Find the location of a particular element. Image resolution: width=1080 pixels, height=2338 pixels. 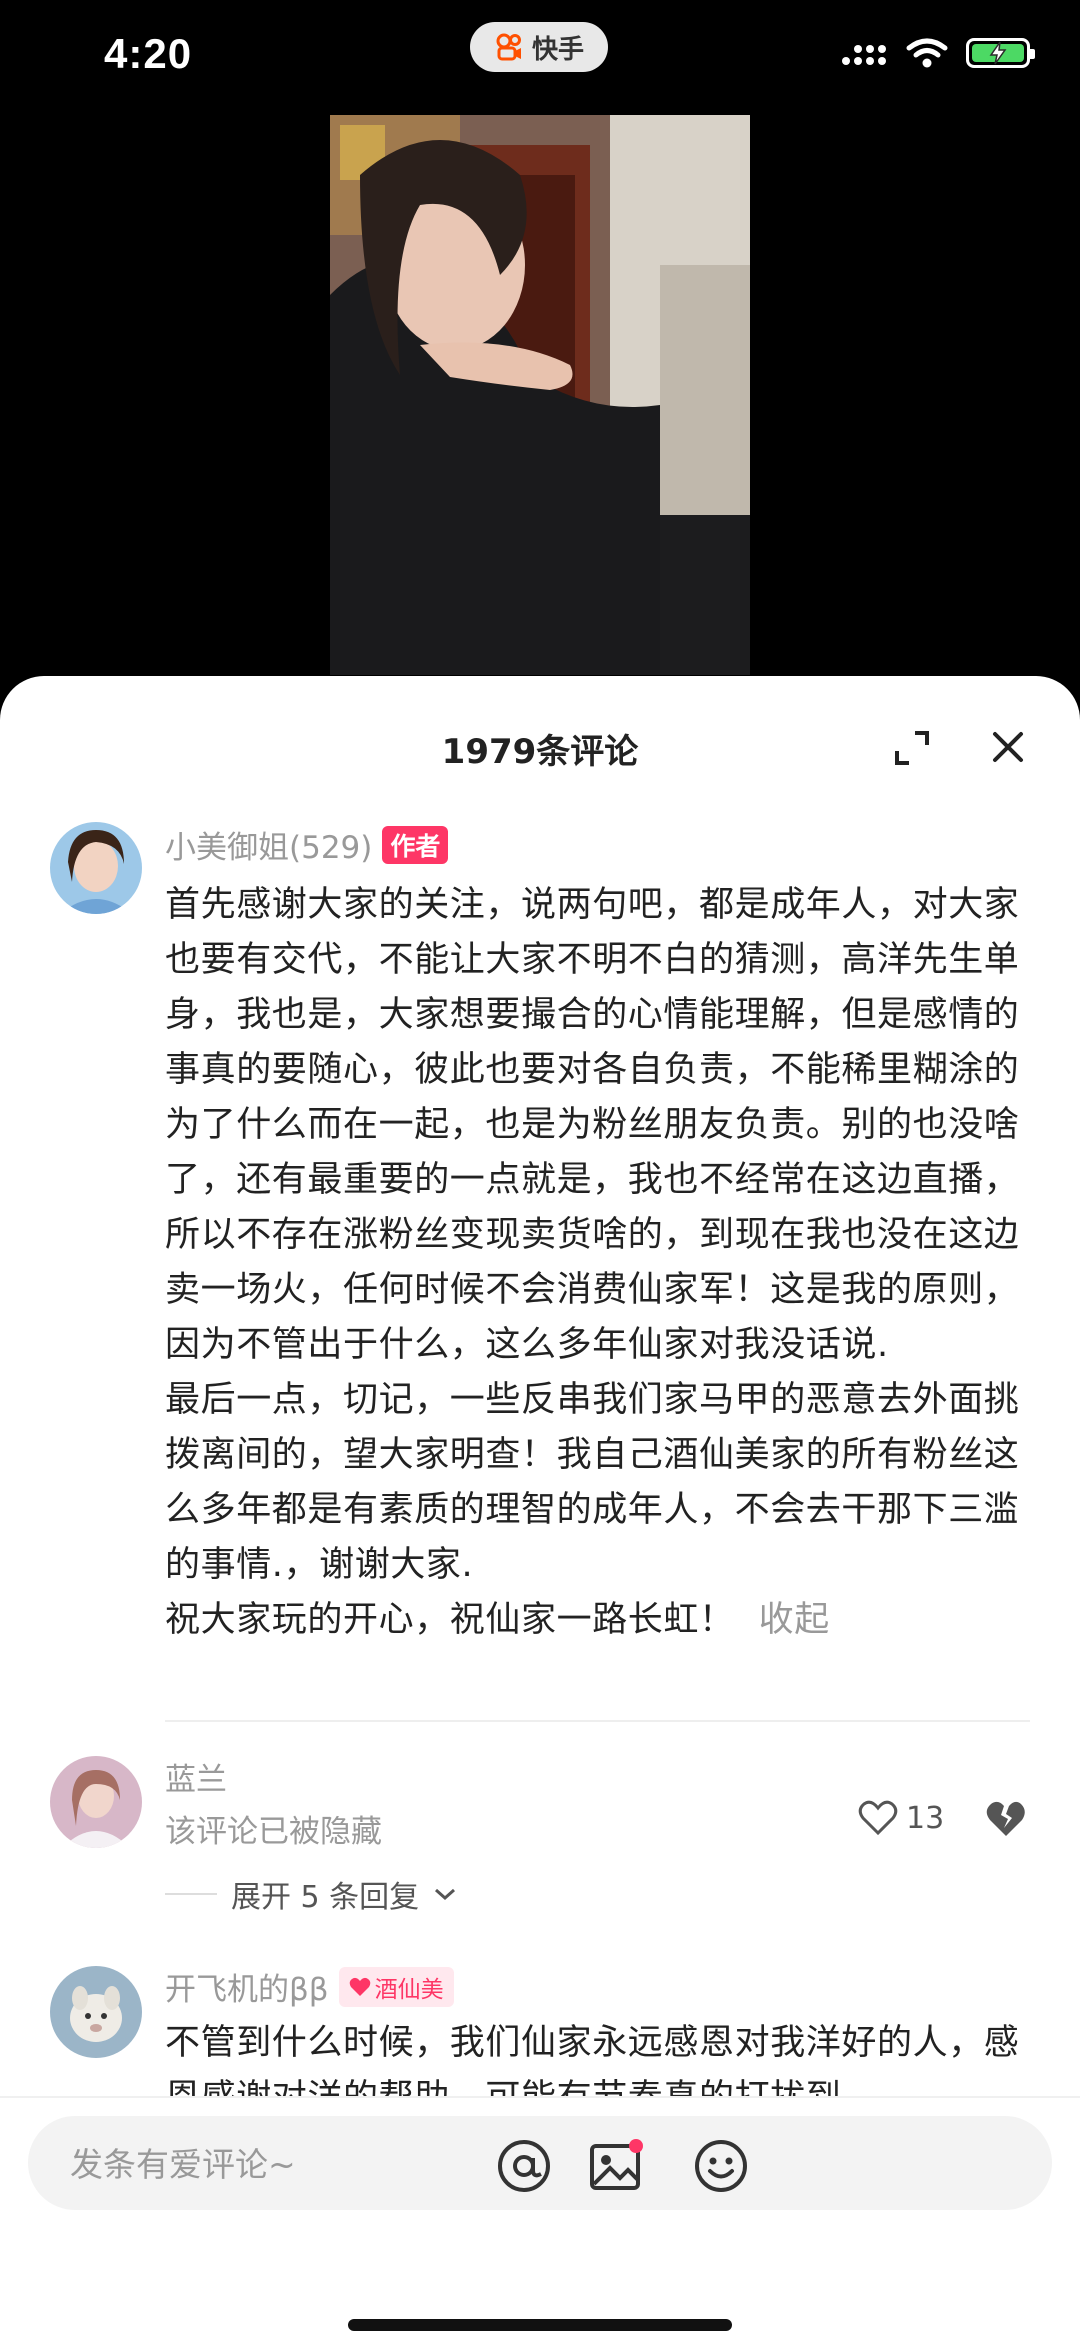

kuaishou-logo-icon is located at coordinates (508, 47).